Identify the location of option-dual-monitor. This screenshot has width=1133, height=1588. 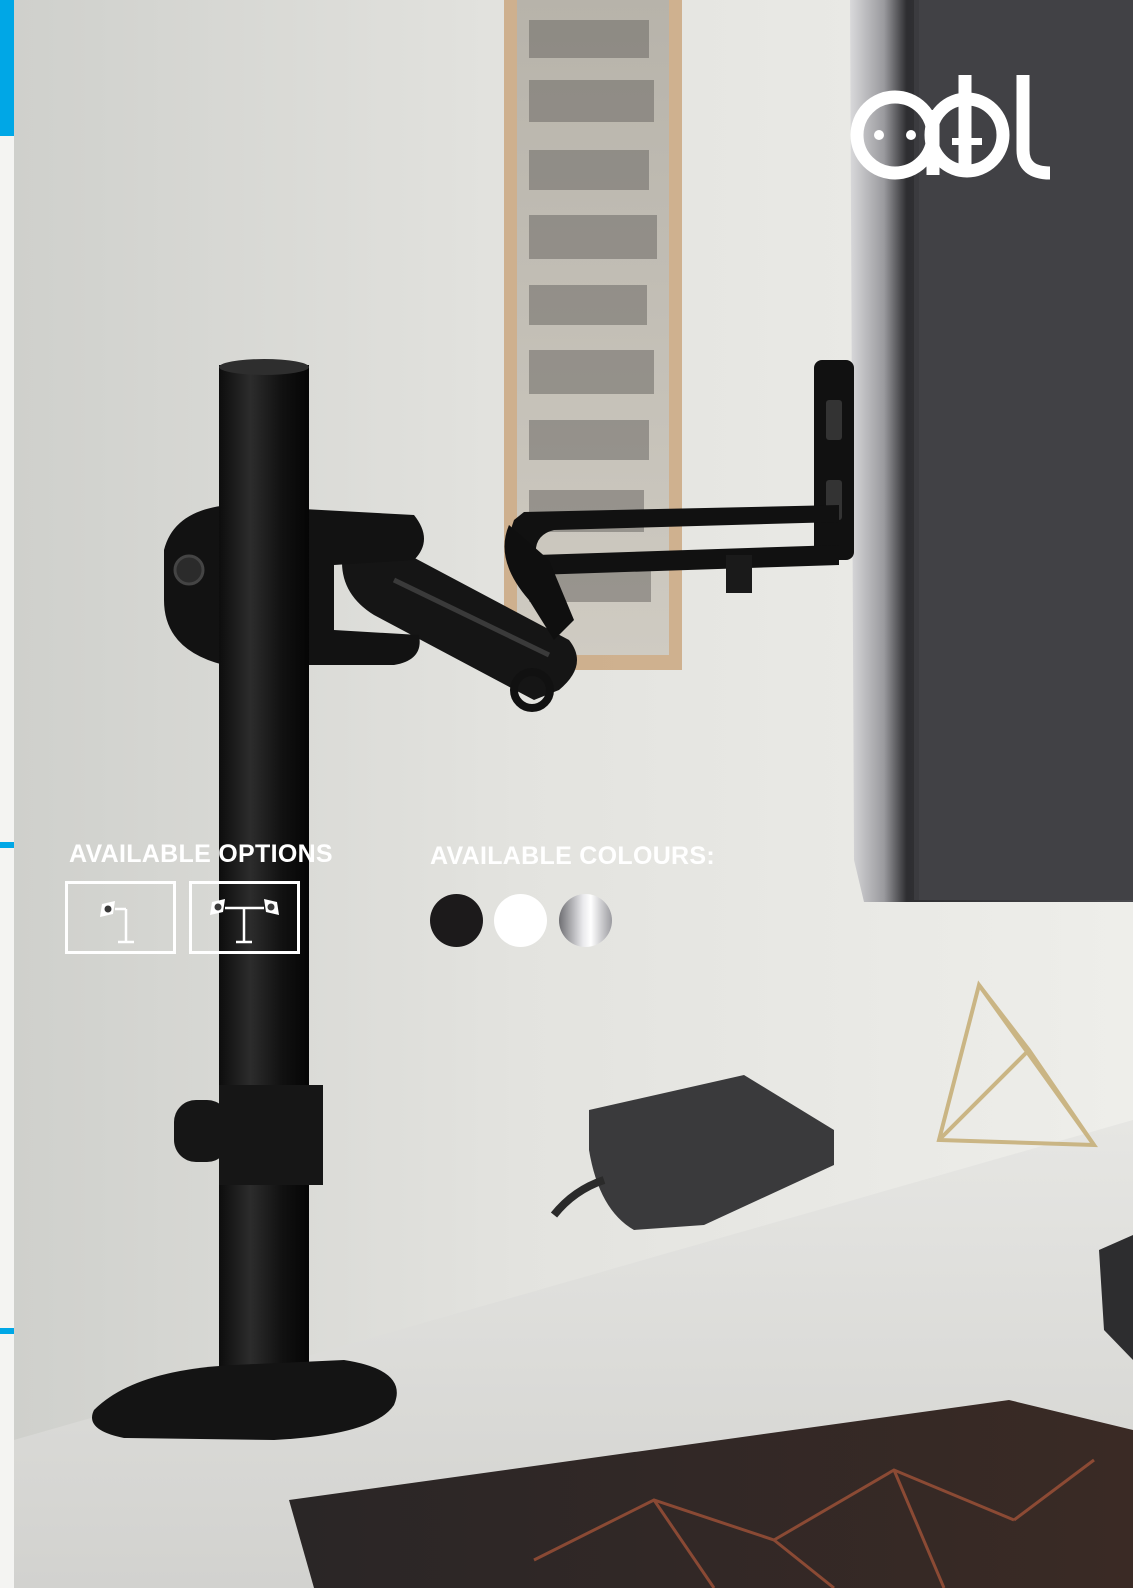
(244, 917).